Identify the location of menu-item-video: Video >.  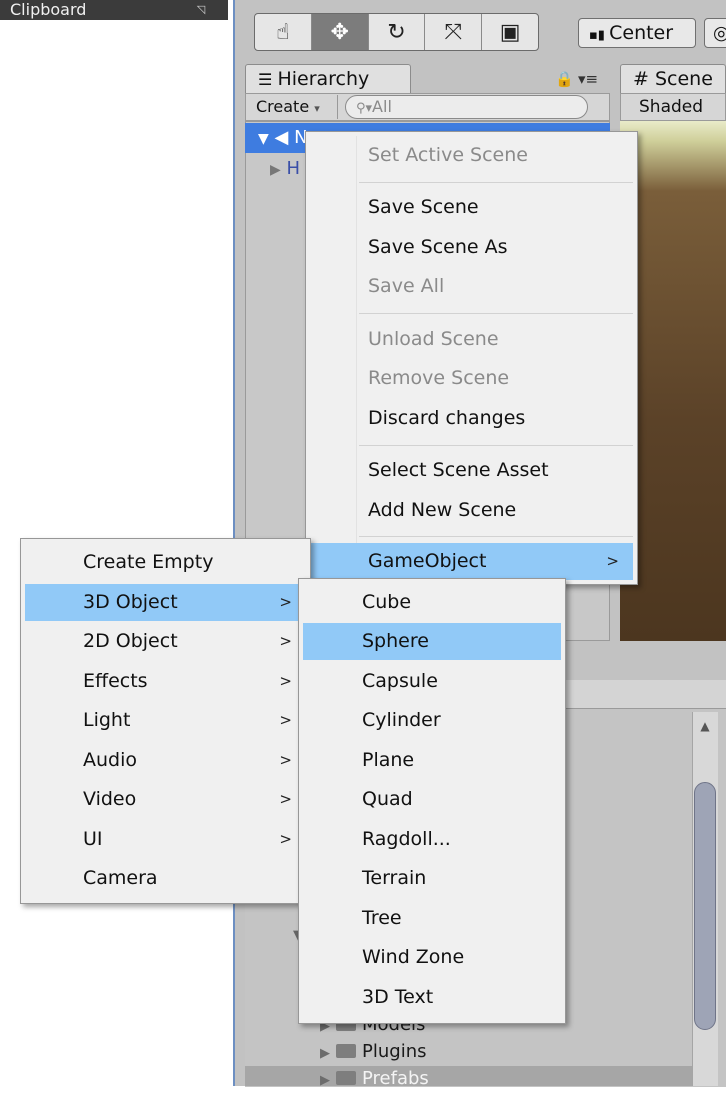
(165, 799).